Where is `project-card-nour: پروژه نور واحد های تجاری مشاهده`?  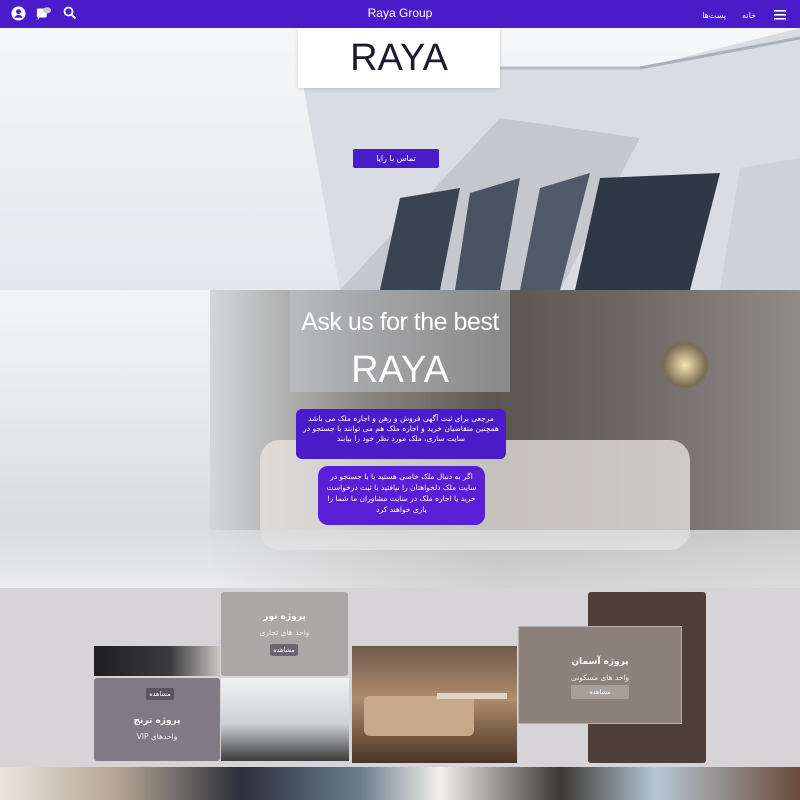
project-card-nour: پروژه نور واحد های تجاری مشاهده is located at coordinates (284, 634).